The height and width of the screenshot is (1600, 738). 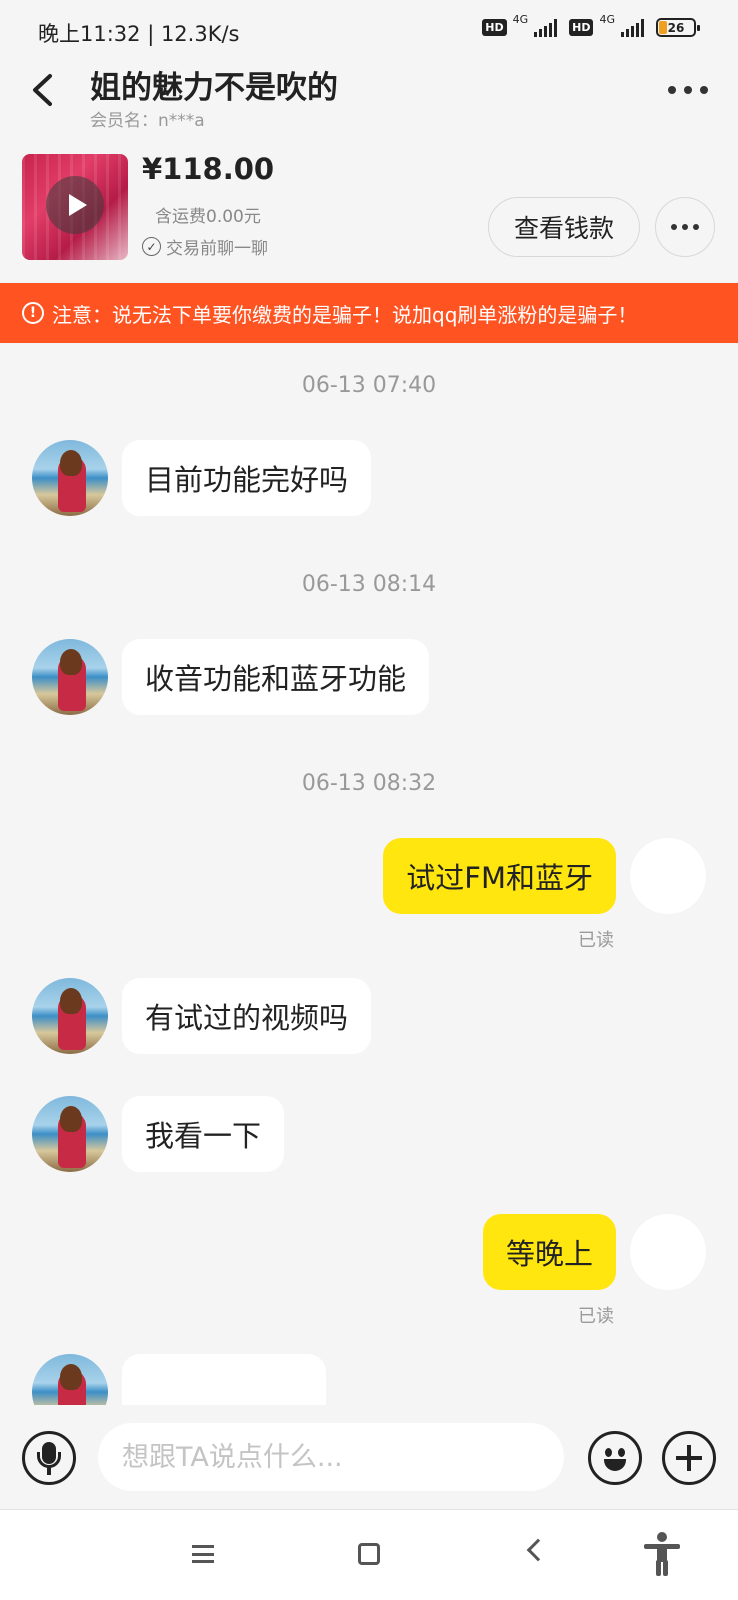 I want to click on timestamp: 06-13 08:14, so click(x=369, y=584).